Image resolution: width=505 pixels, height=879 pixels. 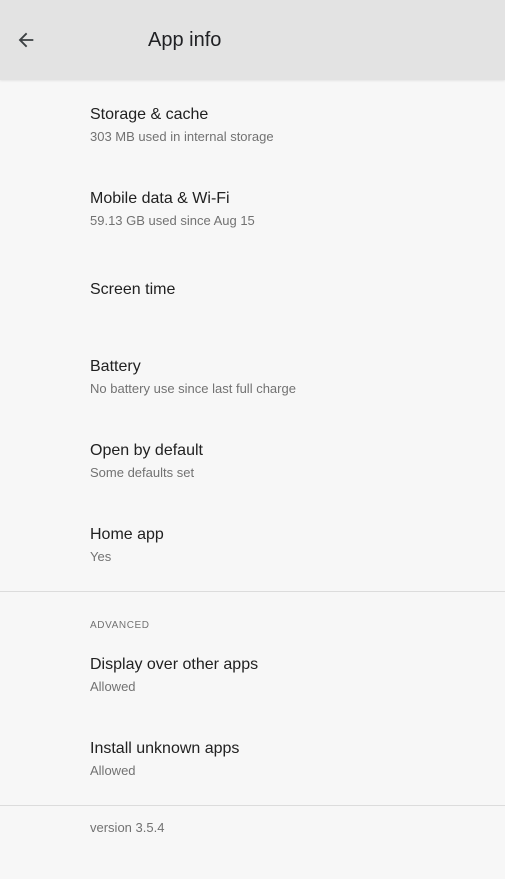 What do you see at coordinates (193, 388) in the screenshot?
I see `pref-summary: No battery use since last full charge` at bounding box center [193, 388].